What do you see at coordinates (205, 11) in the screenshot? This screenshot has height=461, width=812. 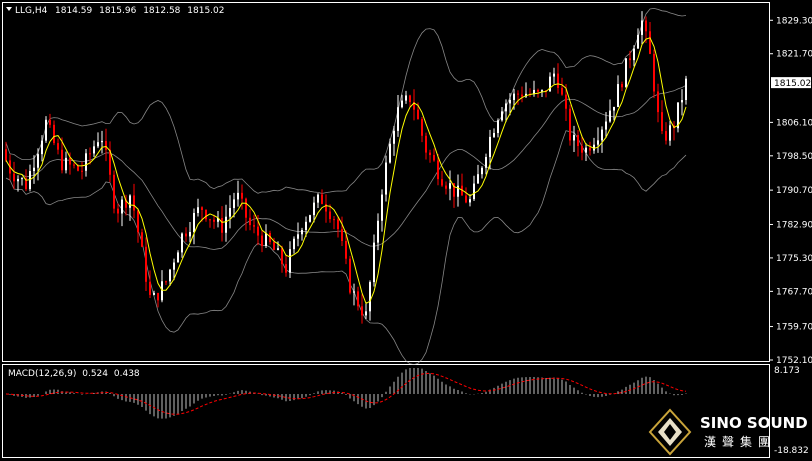 I see `ohlc-close: 1815.02` at bounding box center [205, 11].